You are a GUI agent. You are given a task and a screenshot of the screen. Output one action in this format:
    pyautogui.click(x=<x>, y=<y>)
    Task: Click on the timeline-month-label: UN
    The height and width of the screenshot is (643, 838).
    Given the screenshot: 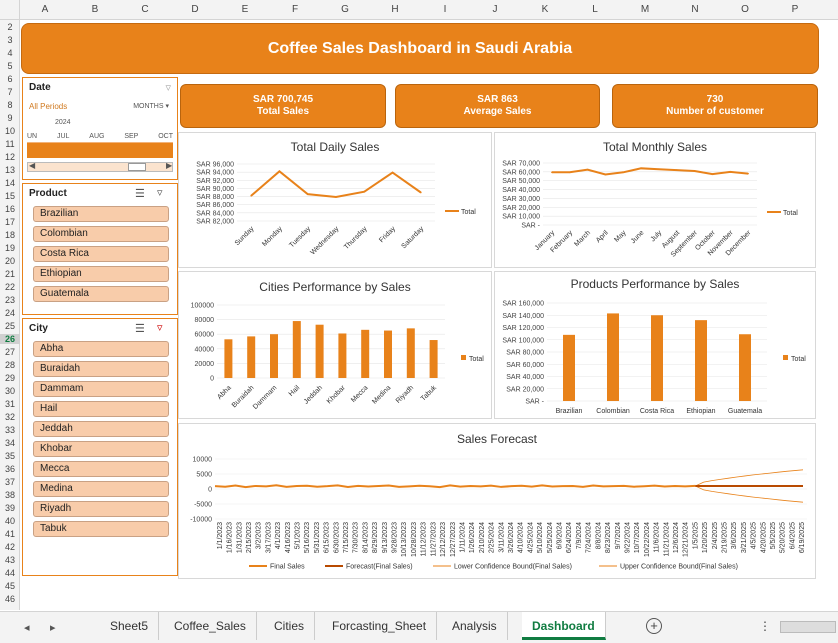 What is the action you would take?
    pyautogui.click(x=32, y=136)
    